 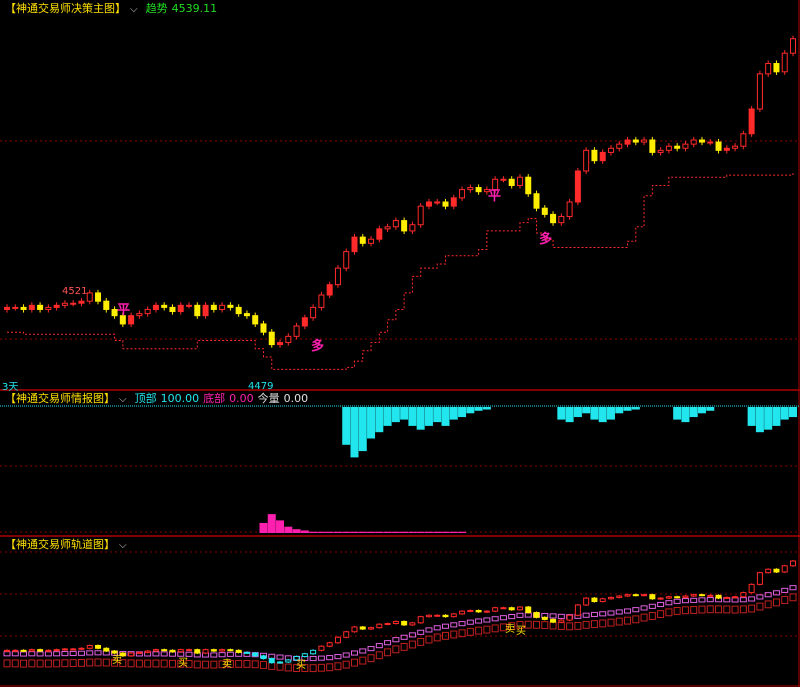 What do you see at coordinates (65, 8) in the screenshot?
I see `main-panel-title: 【神通交易师决策主图】` at bounding box center [65, 8].